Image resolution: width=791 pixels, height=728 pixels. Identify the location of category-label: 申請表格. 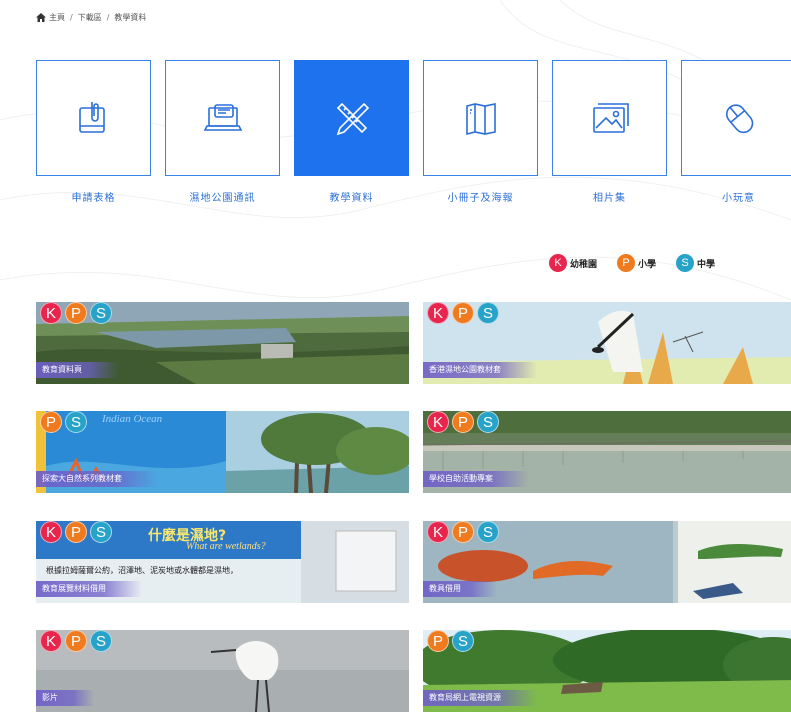
(93, 198).